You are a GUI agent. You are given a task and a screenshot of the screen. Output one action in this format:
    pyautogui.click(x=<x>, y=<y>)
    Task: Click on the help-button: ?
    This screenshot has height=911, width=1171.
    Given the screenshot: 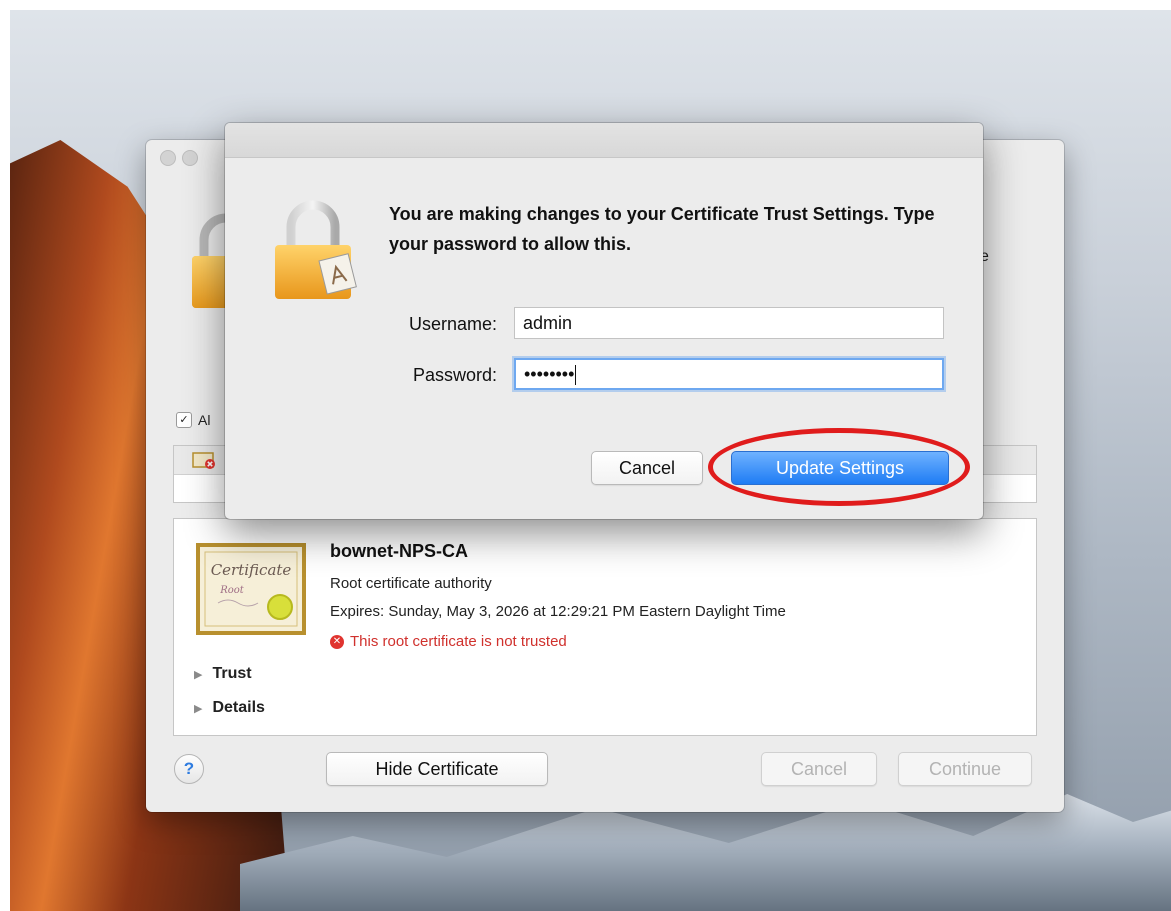 What is the action you would take?
    pyautogui.click(x=189, y=769)
    